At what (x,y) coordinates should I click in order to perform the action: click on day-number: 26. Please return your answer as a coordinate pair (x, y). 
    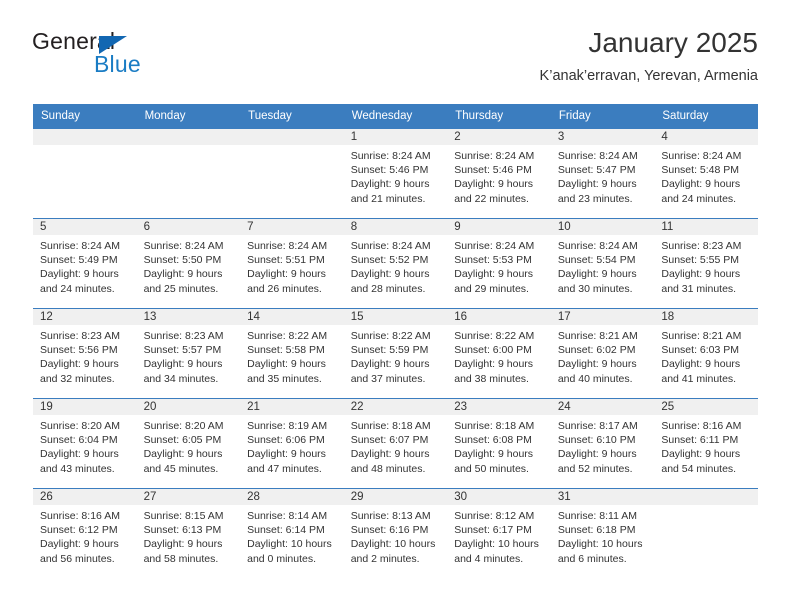
    Looking at the image, I should click on (85, 497).